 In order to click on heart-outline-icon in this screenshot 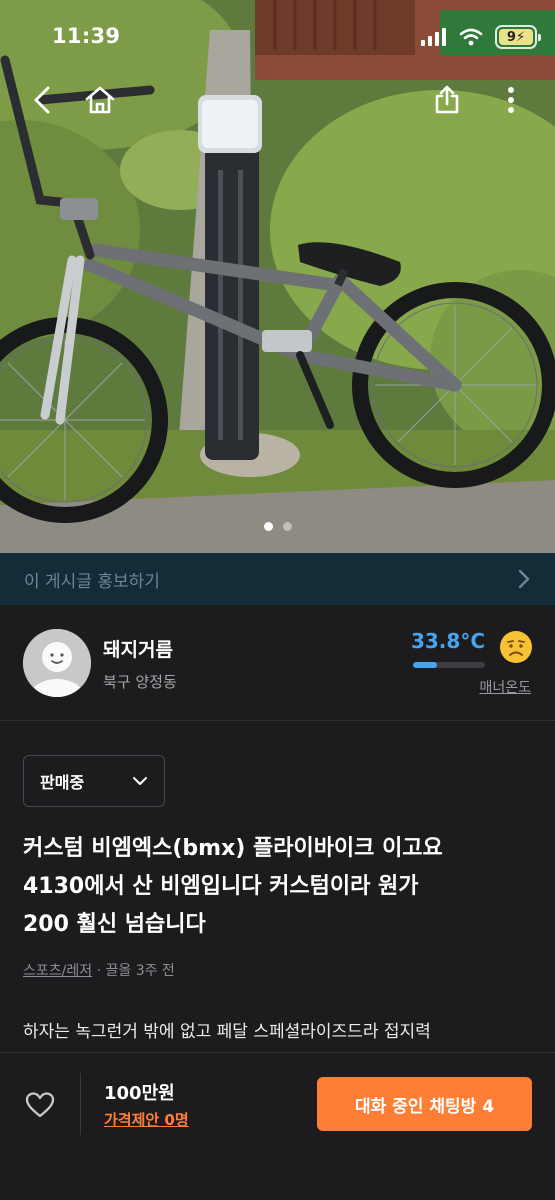, I will do `click(40, 1105)`.